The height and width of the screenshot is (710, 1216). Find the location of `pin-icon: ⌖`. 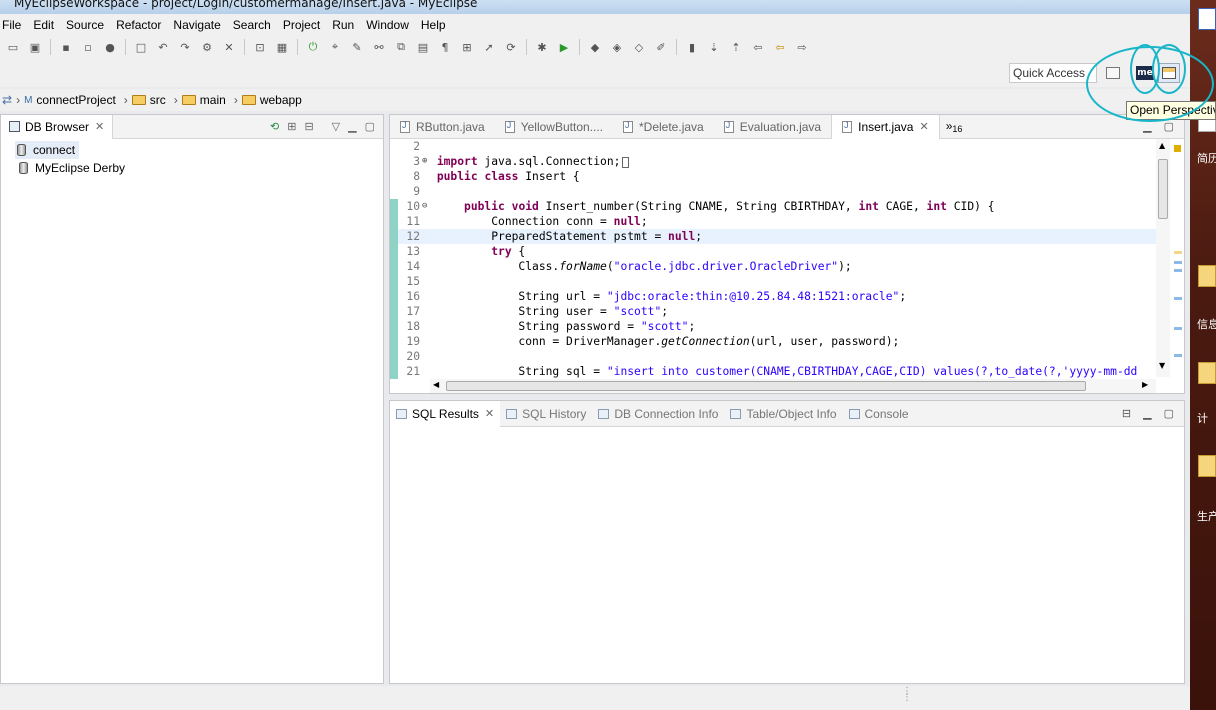

pin-icon: ⌖ is located at coordinates (335, 47).